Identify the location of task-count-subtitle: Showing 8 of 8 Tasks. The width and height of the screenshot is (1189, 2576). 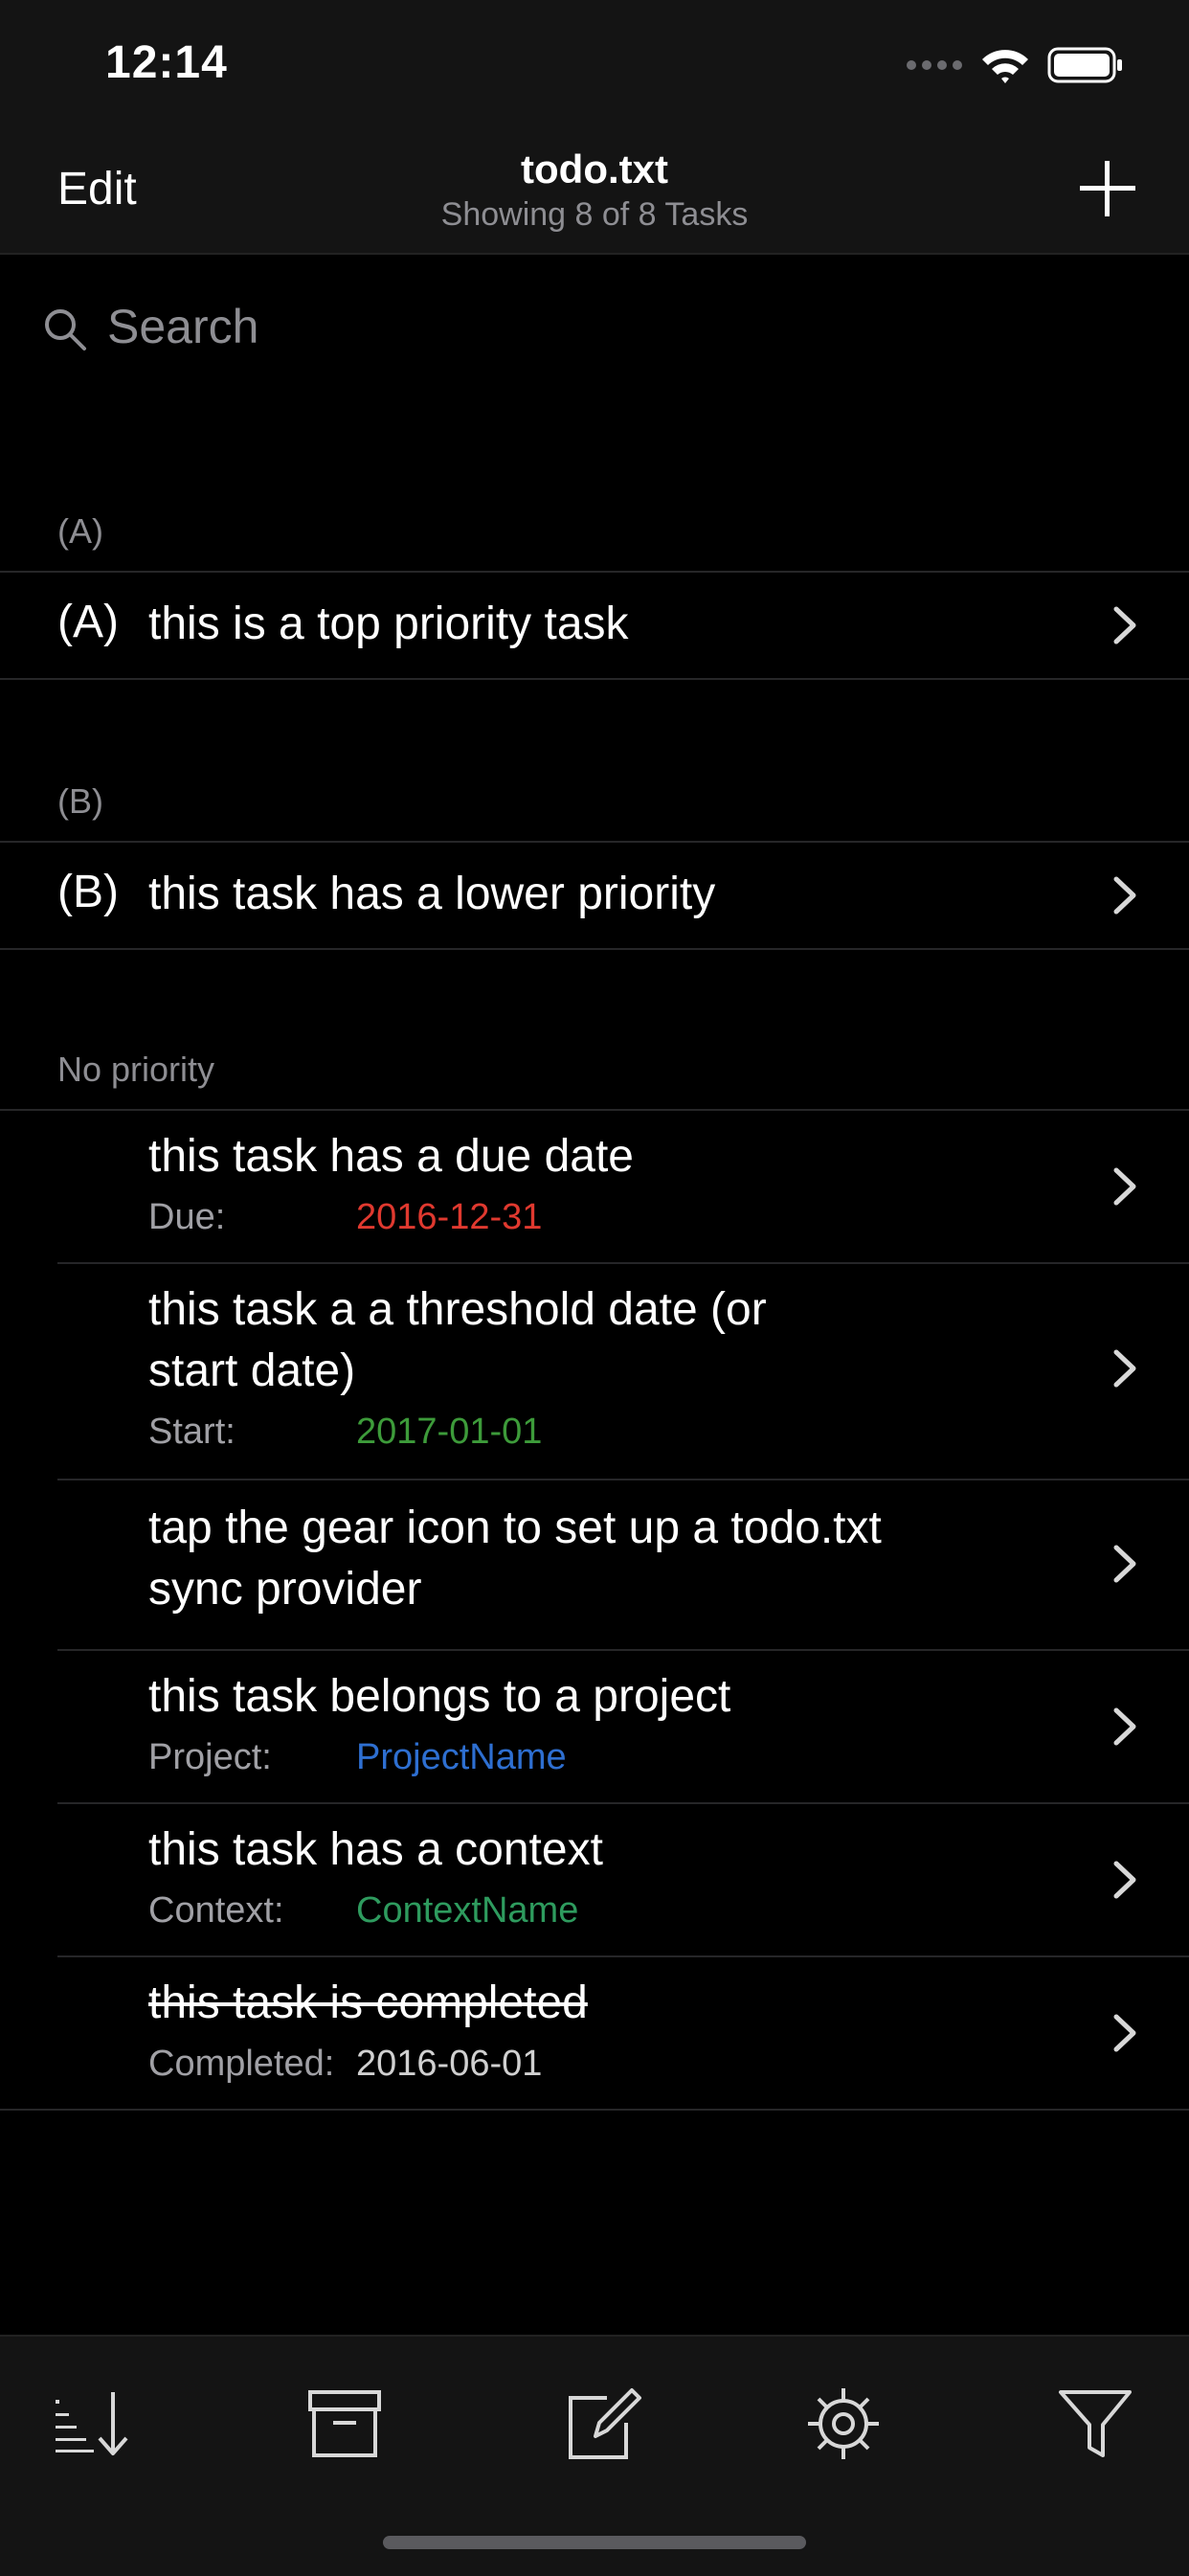
(594, 214).